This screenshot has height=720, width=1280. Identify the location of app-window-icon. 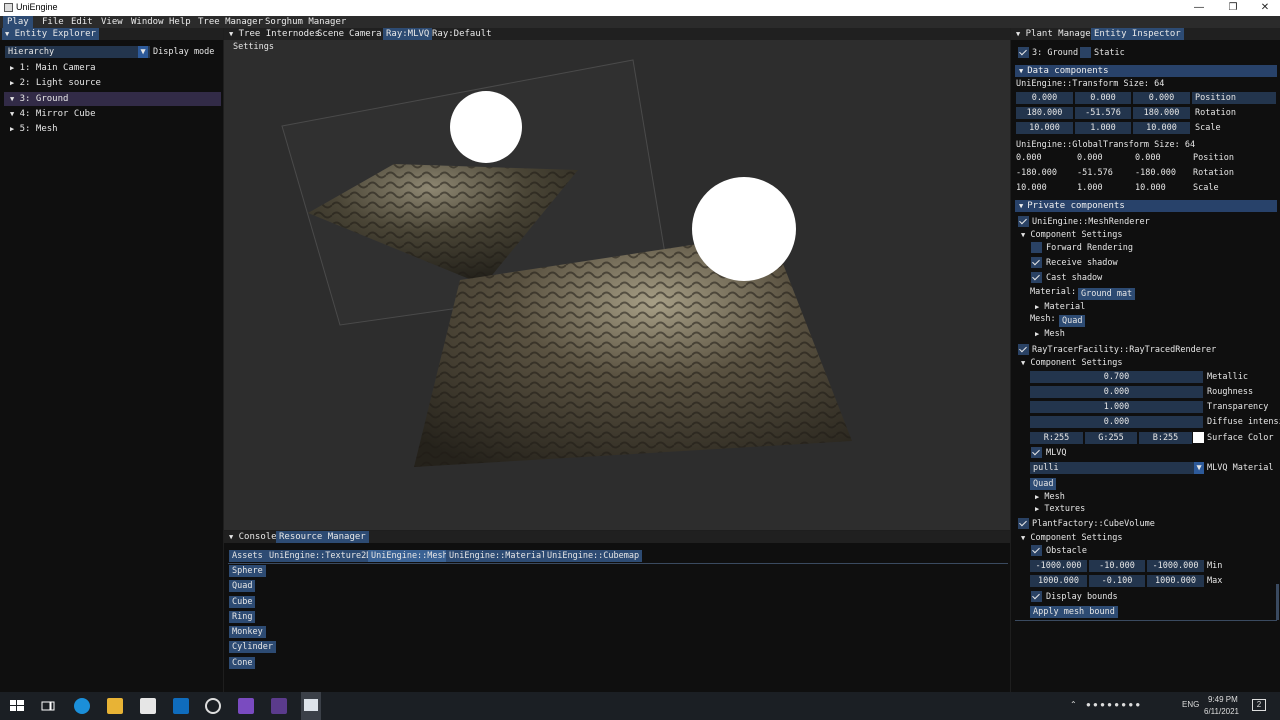
(279, 706).